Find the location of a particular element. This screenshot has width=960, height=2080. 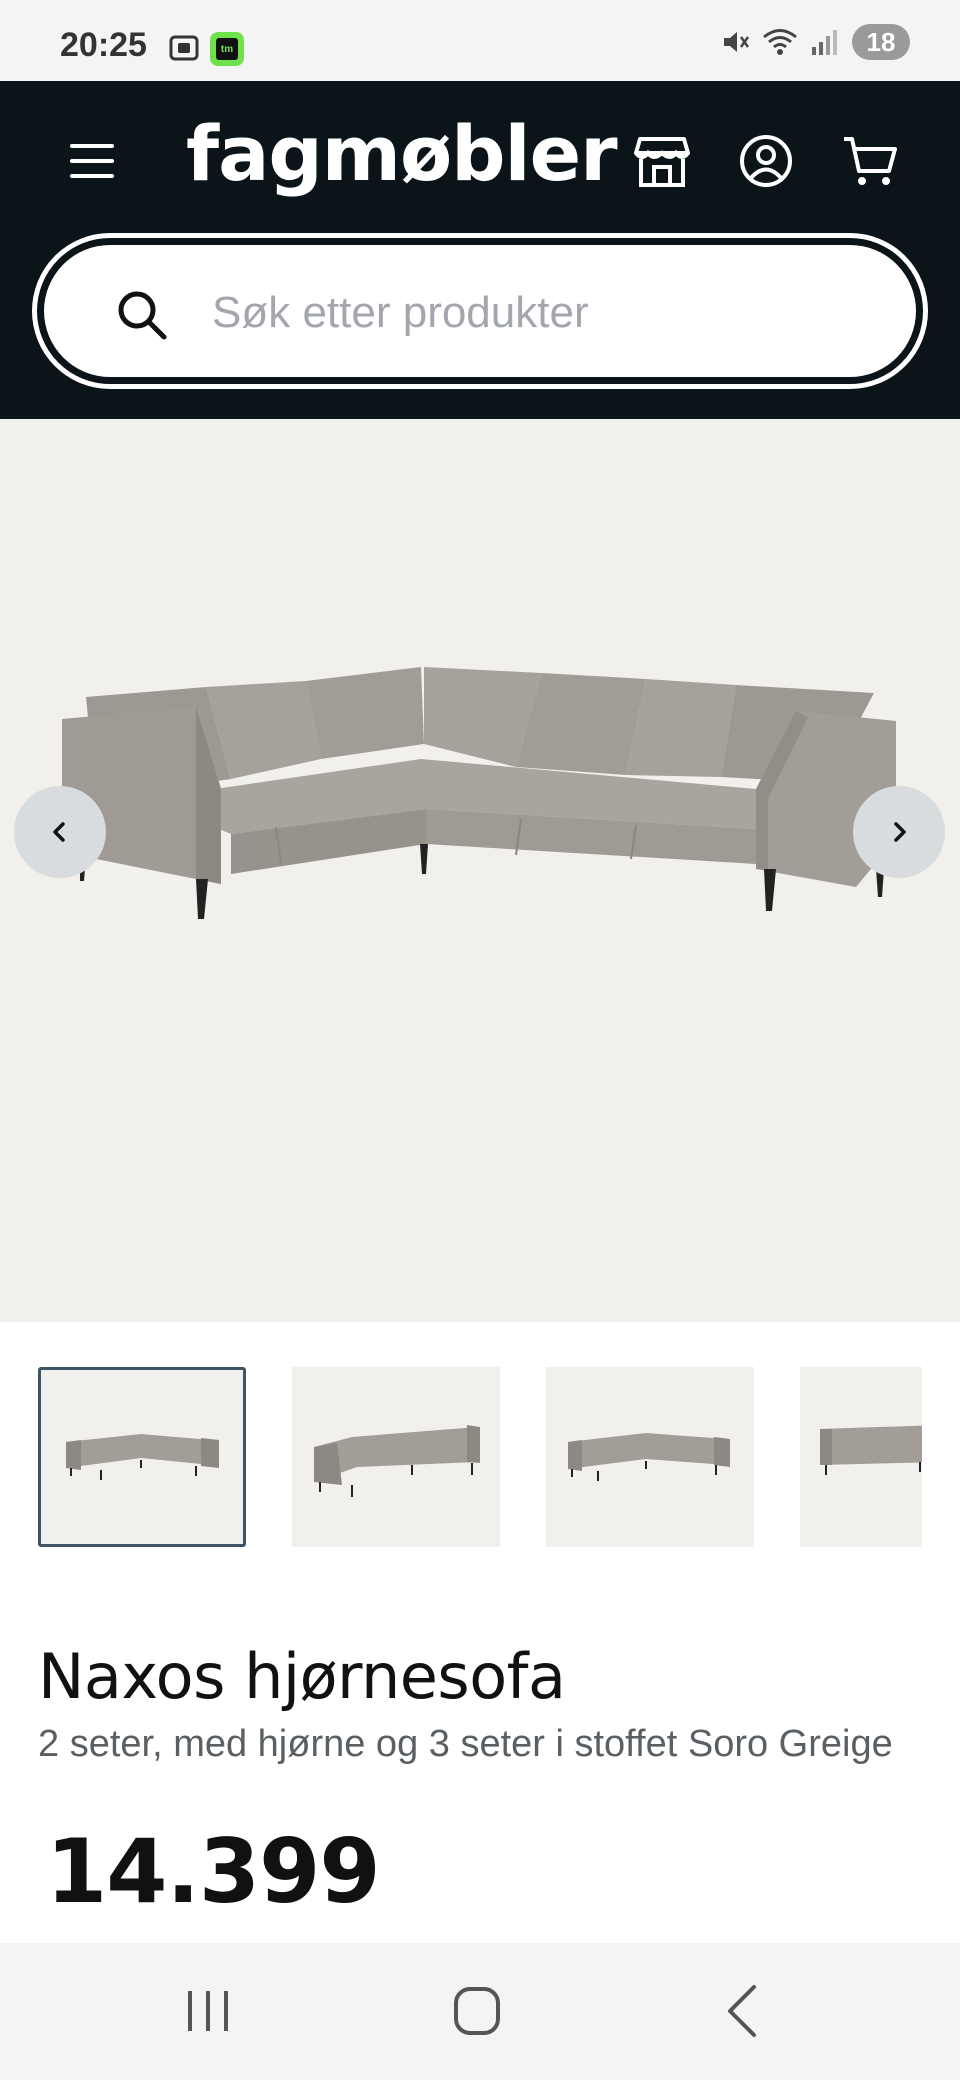

status-time: 20:25 is located at coordinates (103, 45).